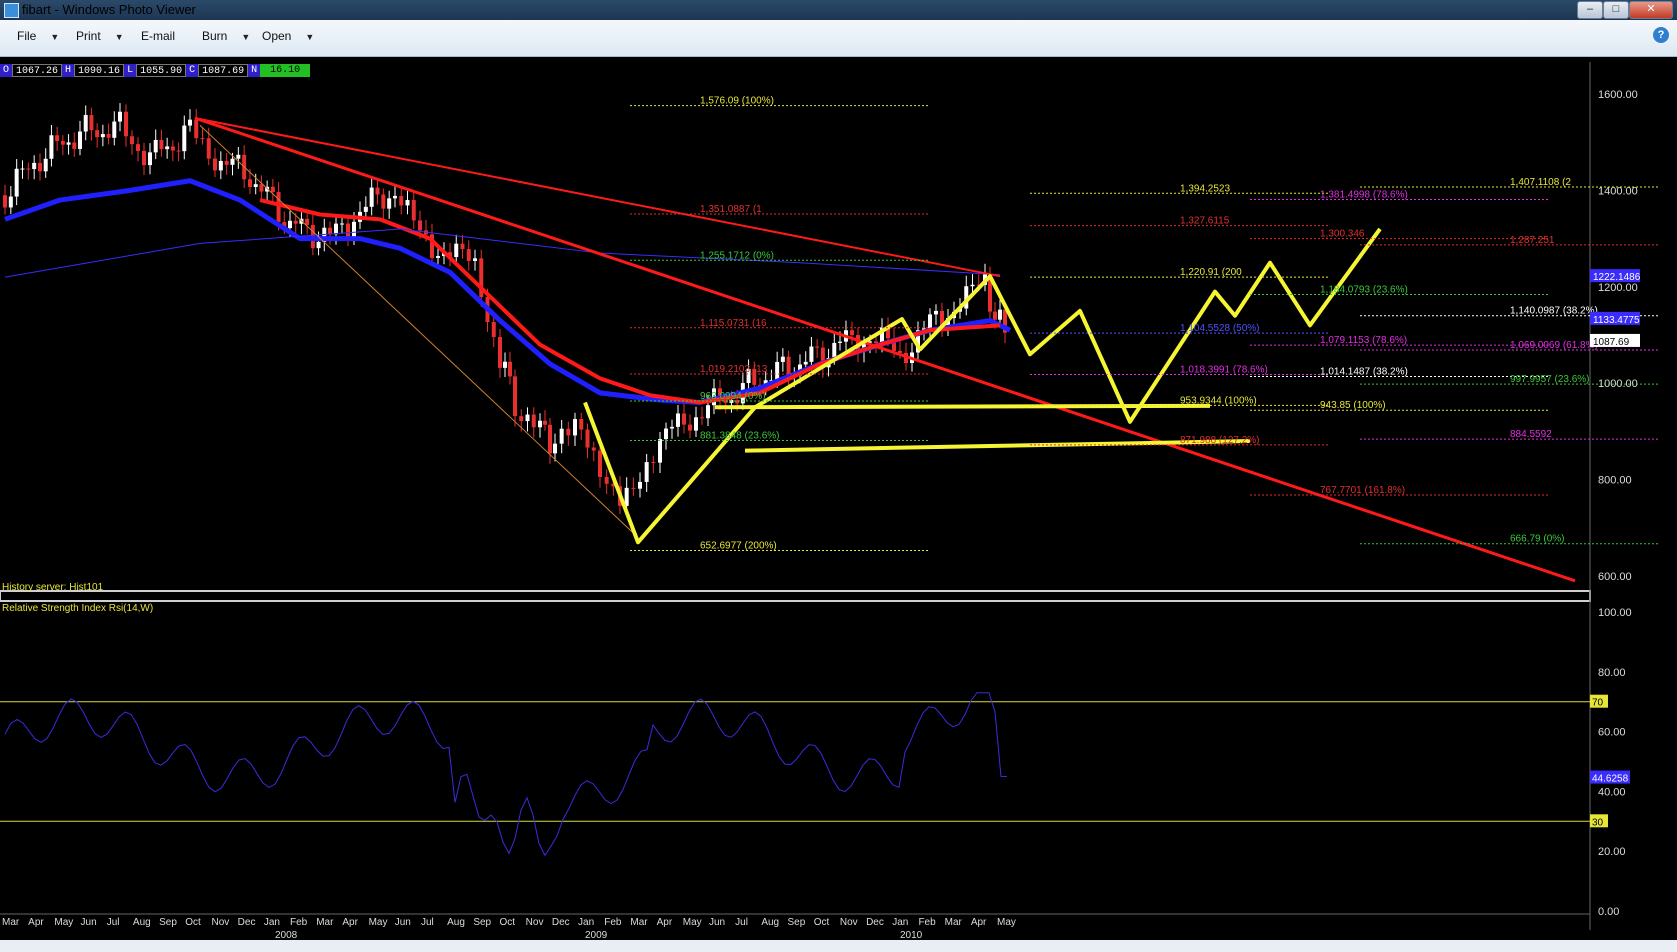  I want to click on rsi-tick-label: 20.00, so click(1612, 852).